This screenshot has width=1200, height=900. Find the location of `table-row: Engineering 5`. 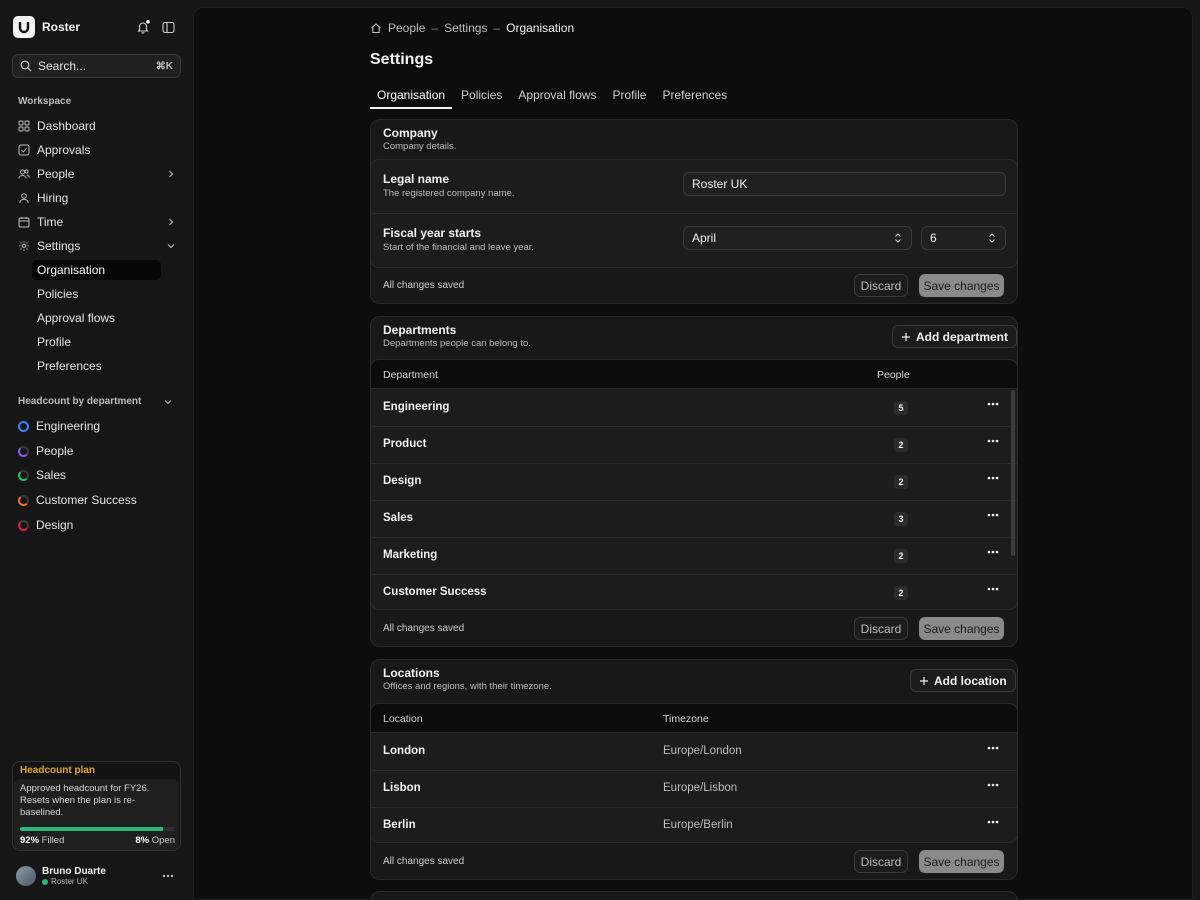

table-row: Engineering 5 is located at coordinates (694, 408).